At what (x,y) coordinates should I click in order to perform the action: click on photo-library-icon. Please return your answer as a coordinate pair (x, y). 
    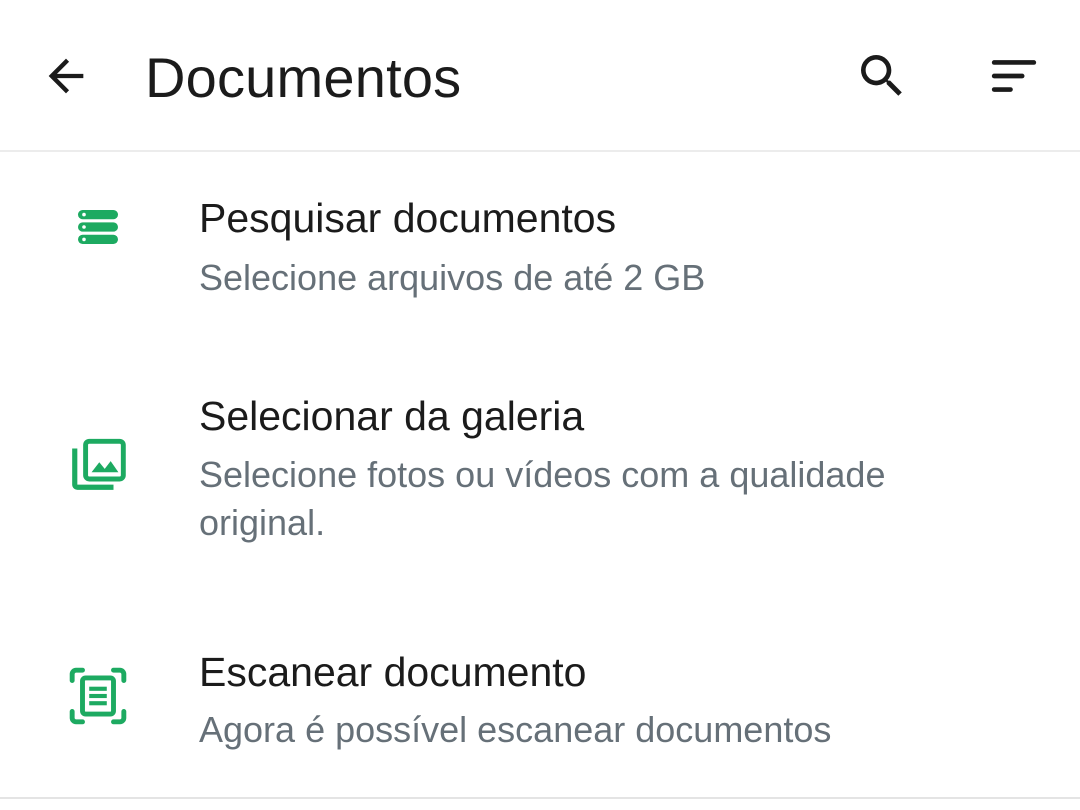
    Looking at the image, I should click on (99, 464).